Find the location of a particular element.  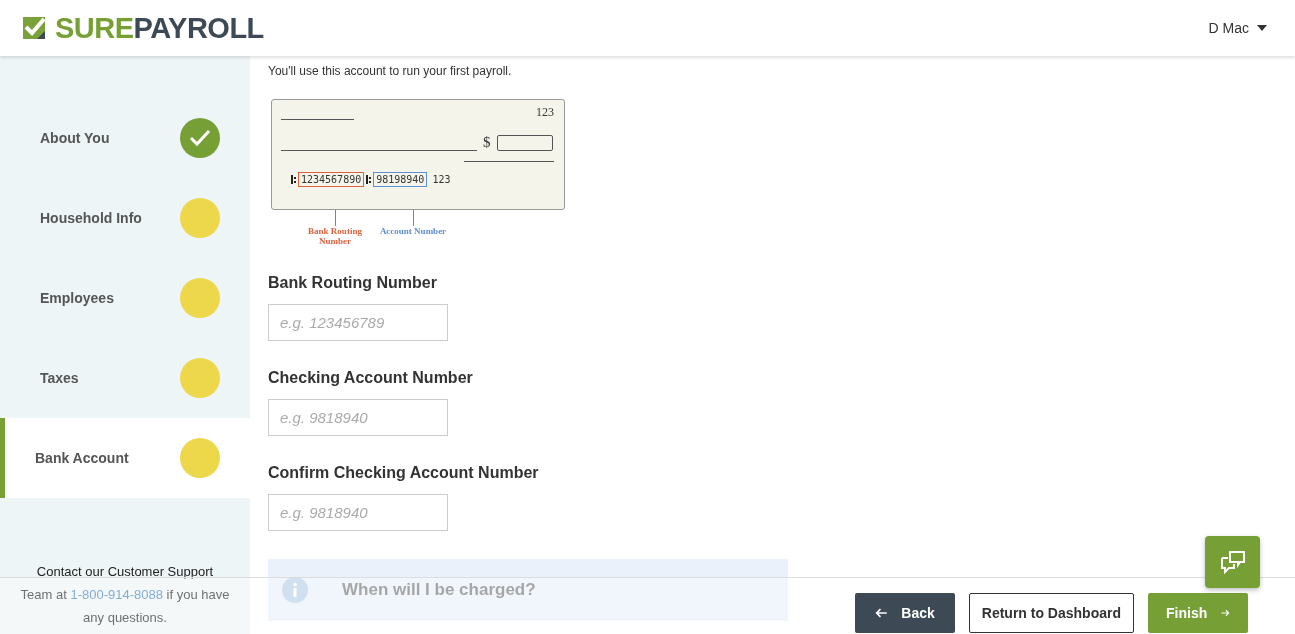

amount-box is located at coordinates (524, 143).